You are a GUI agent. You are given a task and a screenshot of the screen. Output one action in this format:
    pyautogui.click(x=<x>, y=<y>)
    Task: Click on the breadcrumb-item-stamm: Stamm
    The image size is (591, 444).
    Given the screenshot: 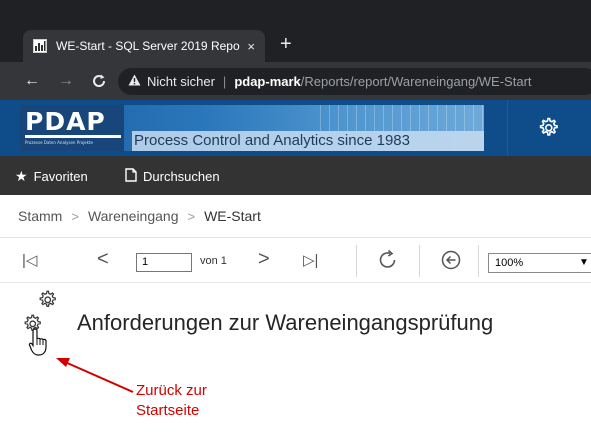 What is the action you would take?
    pyautogui.click(x=40, y=216)
    